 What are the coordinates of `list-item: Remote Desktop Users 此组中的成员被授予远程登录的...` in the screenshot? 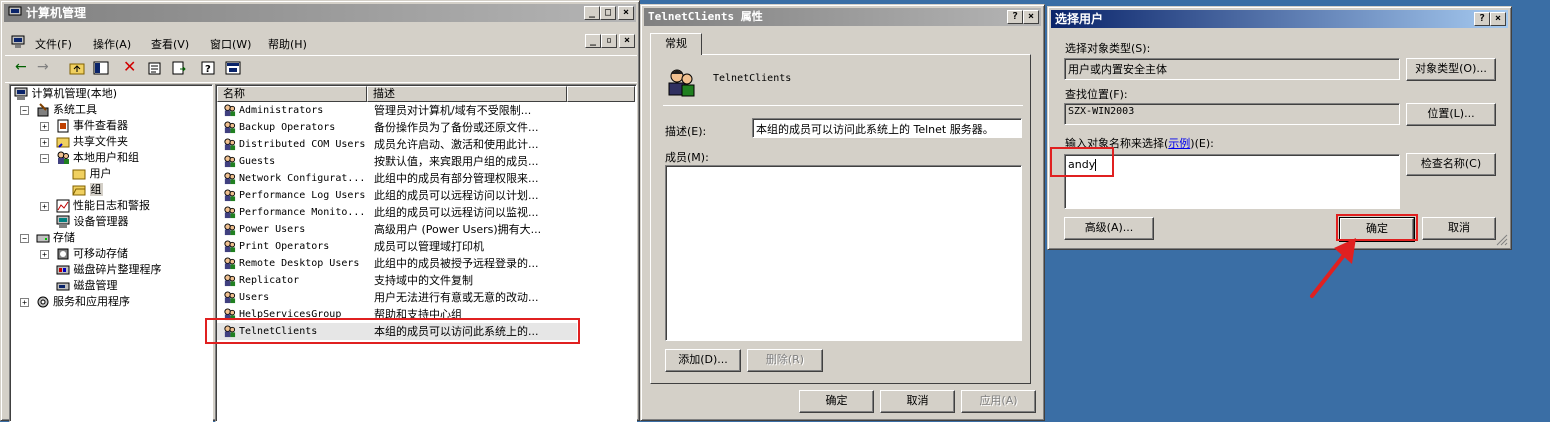 It's located at (397, 263).